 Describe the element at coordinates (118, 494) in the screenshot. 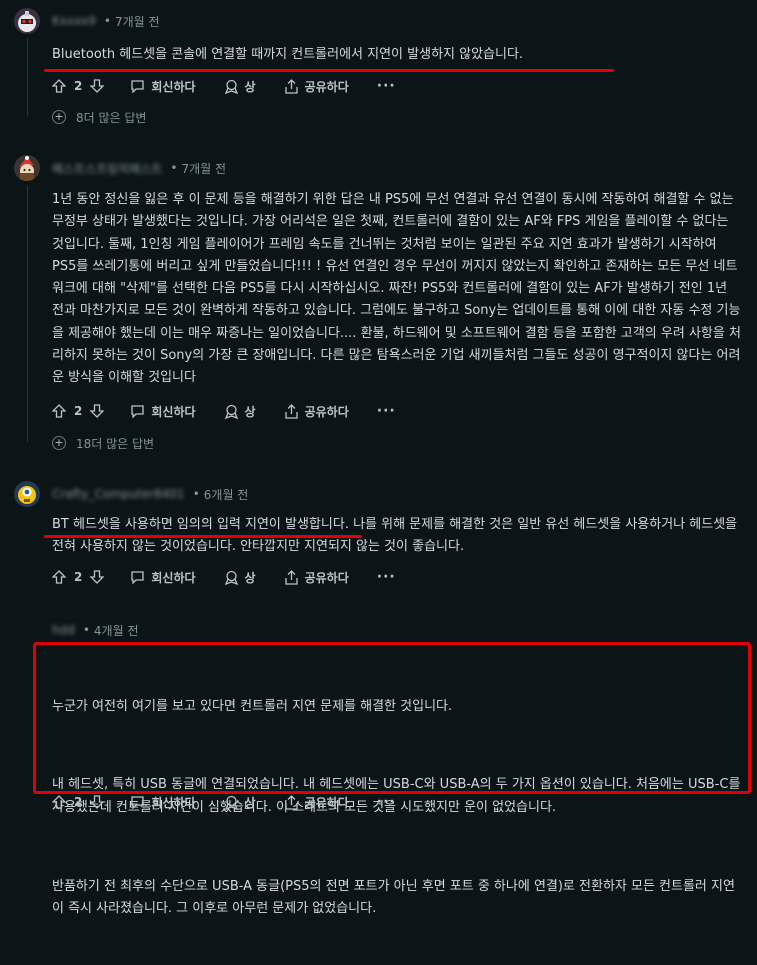

I see `username: Crafty_Computer8401` at that location.